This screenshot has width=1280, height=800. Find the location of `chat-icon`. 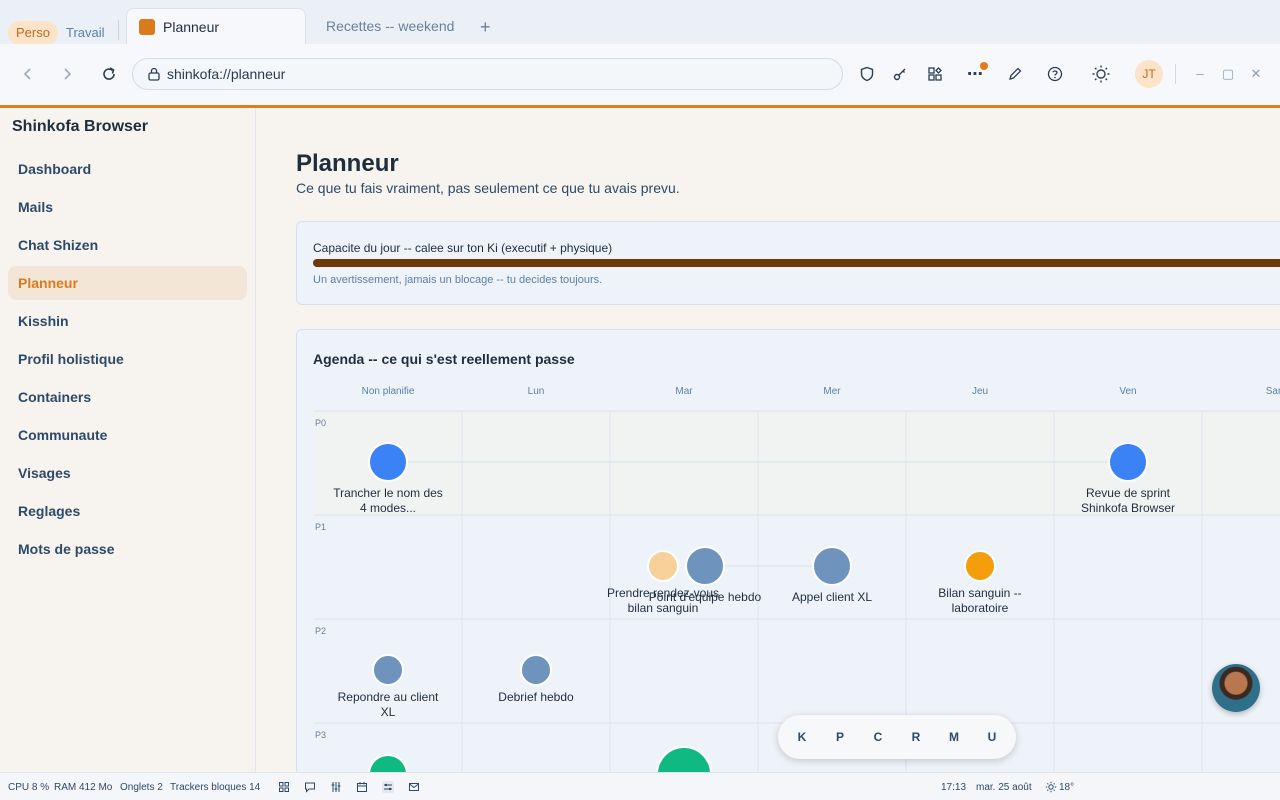

chat-icon is located at coordinates (310, 787).